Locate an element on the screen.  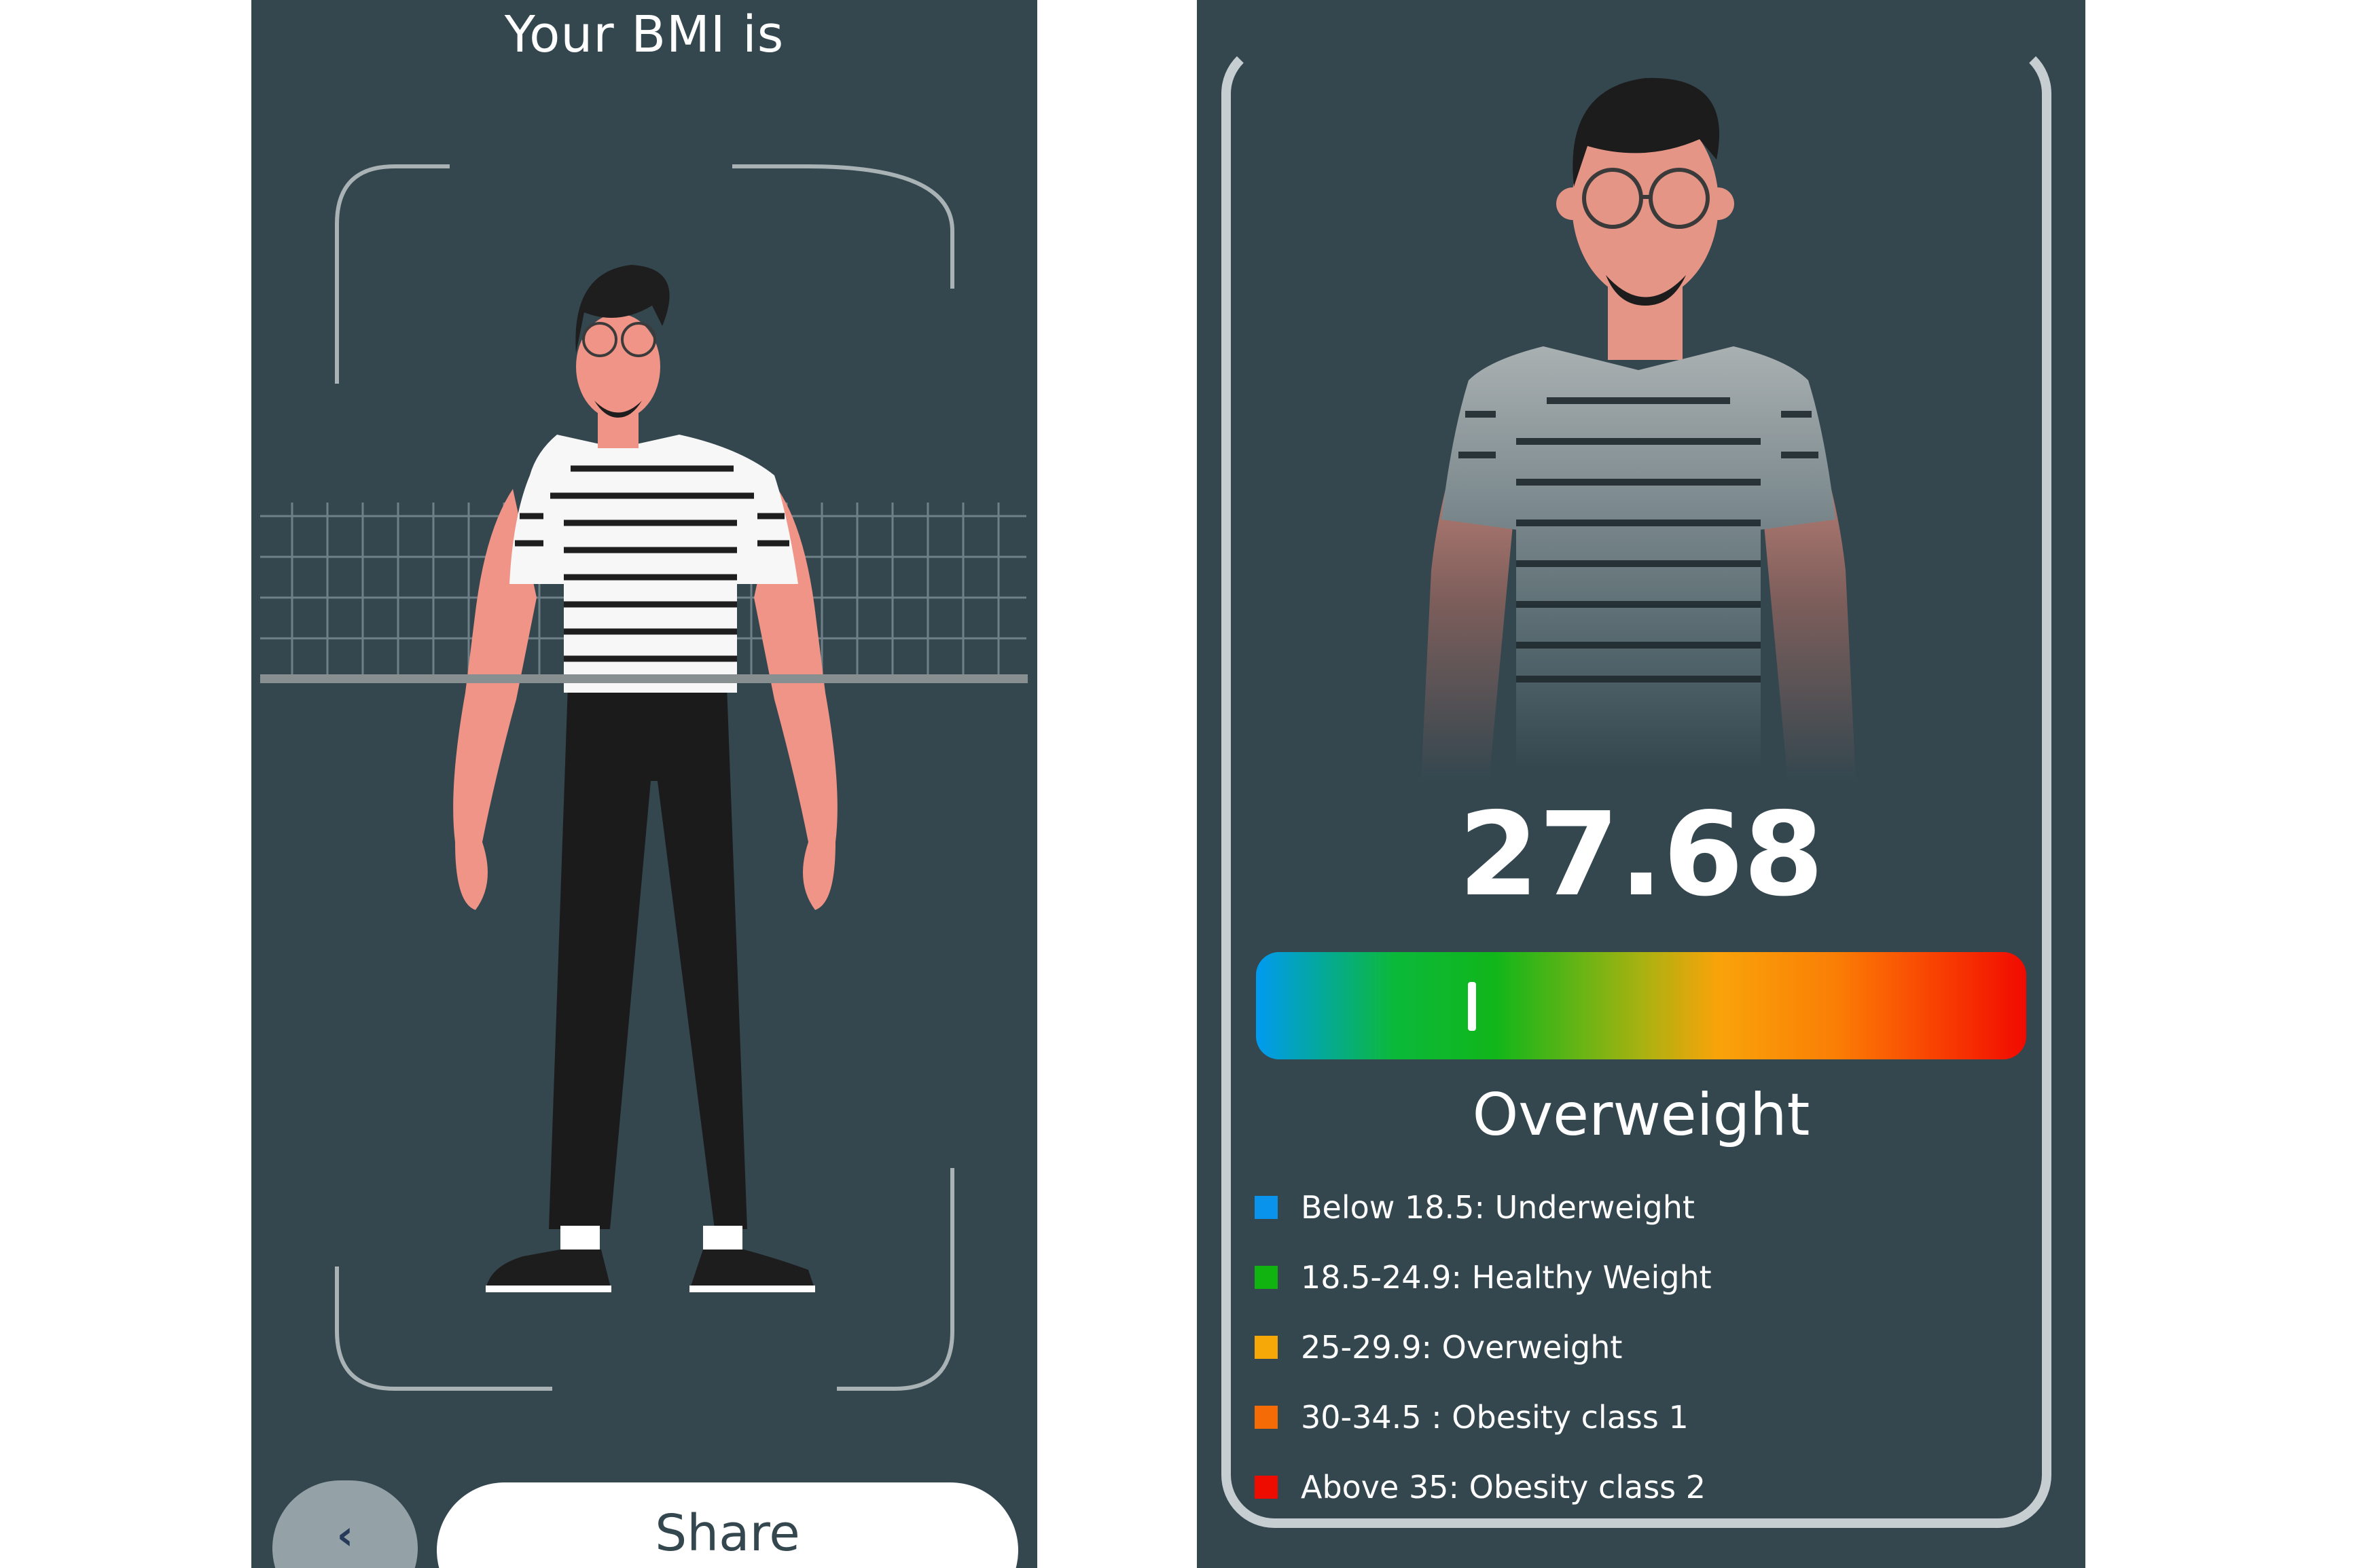
bmi-value: 27.68 is located at coordinates (1641, 855).